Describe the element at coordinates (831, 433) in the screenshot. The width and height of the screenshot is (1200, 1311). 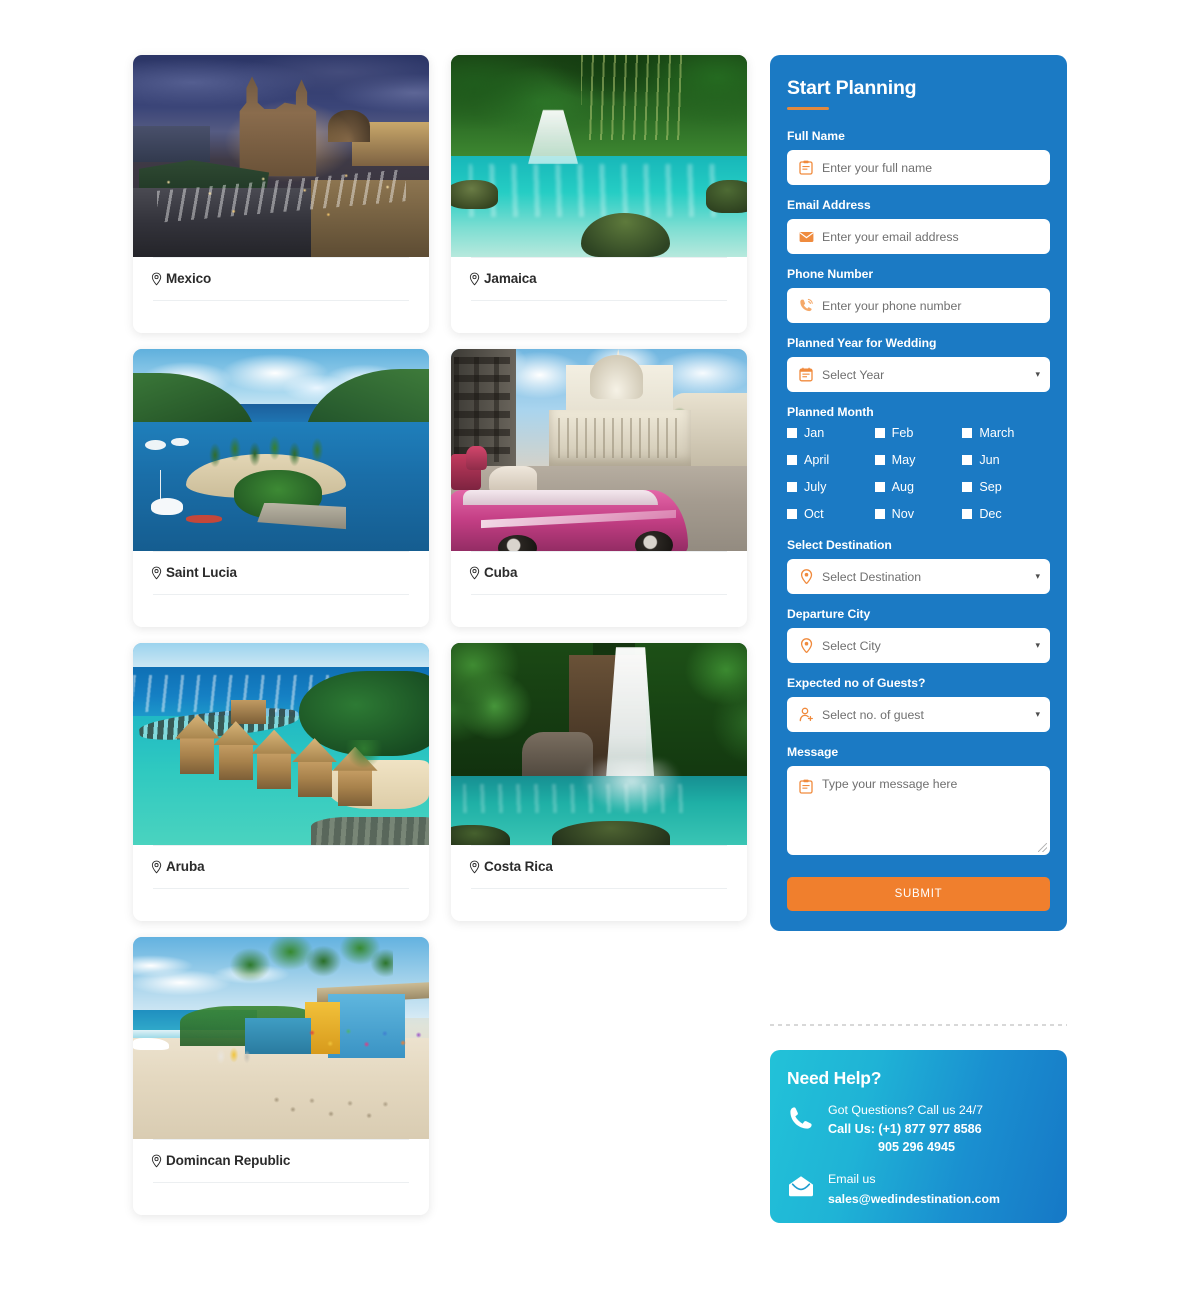
I see `month-checkbox-jan: Jan` at that location.